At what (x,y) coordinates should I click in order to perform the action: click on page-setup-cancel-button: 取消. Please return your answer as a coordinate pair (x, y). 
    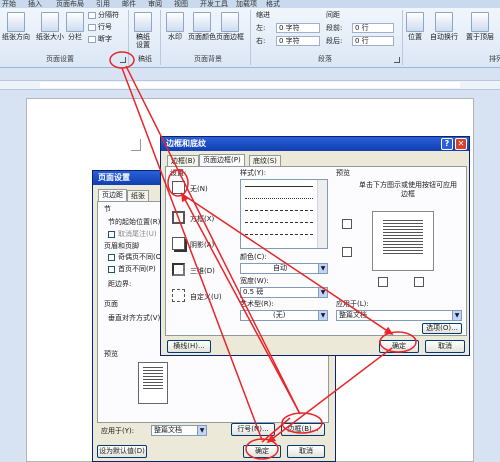
    Looking at the image, I should click on (306, 451).